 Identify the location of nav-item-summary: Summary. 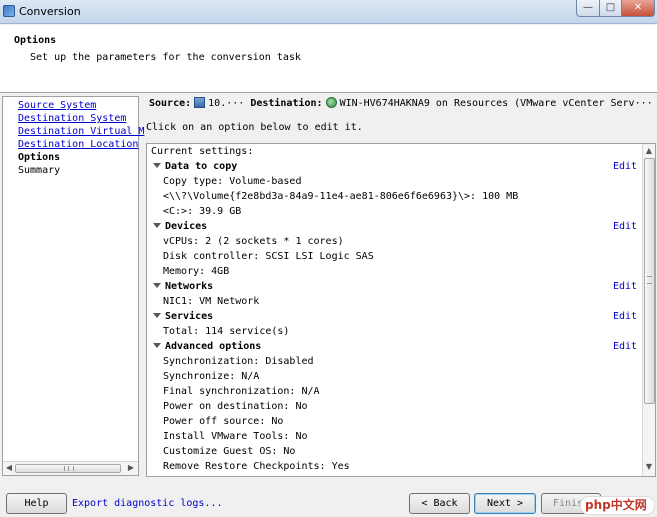
(39, 170).